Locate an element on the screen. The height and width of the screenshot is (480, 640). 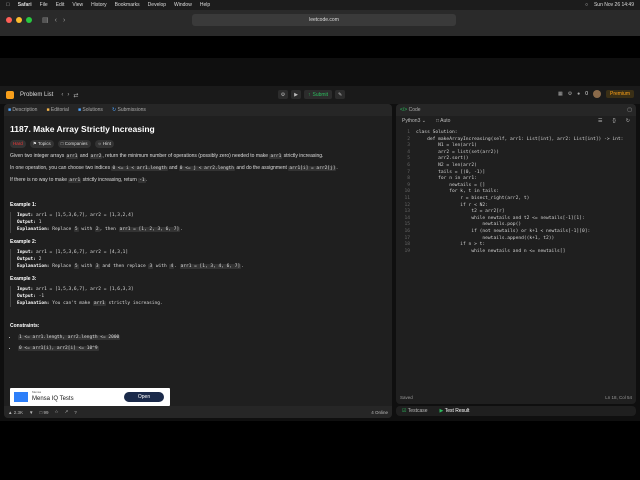
tab-submissions: ↻ Submissions is located at coordinates (129, 110).